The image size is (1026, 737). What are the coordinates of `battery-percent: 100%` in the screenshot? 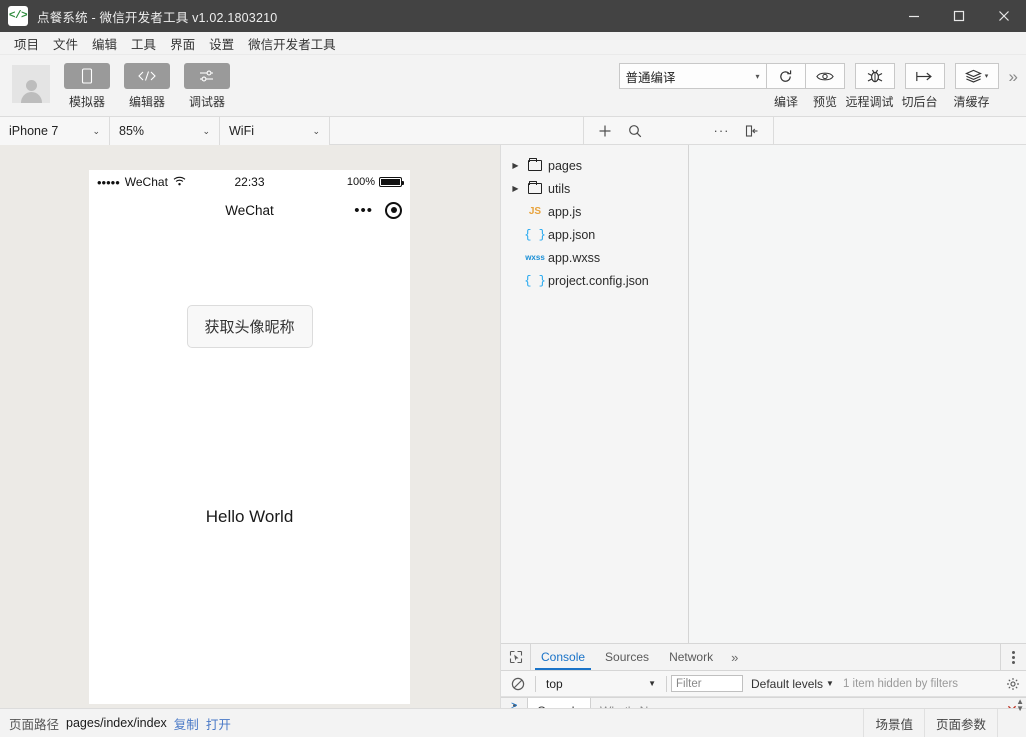 It's located at (360, 182).